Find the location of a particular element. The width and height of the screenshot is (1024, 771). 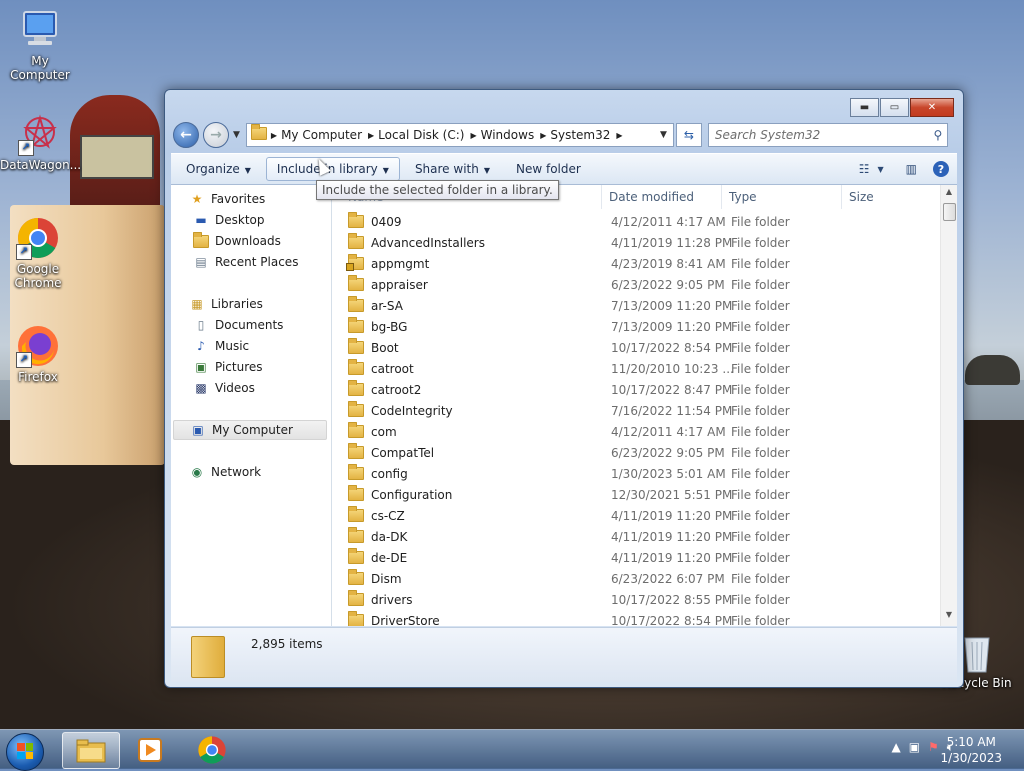

breadcrumb-local-disk: Local Disk (C:) is located at coordinates (422, 135).